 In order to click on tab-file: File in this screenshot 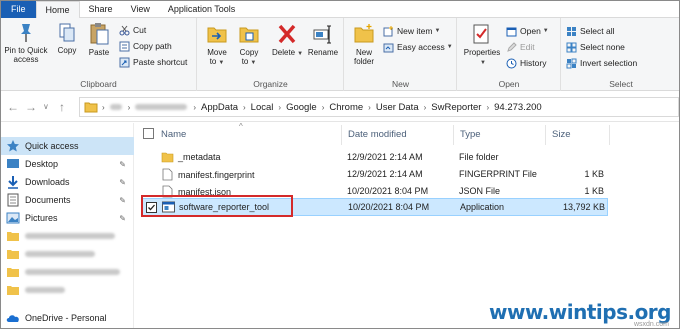, I will do `click(18, 9)`.